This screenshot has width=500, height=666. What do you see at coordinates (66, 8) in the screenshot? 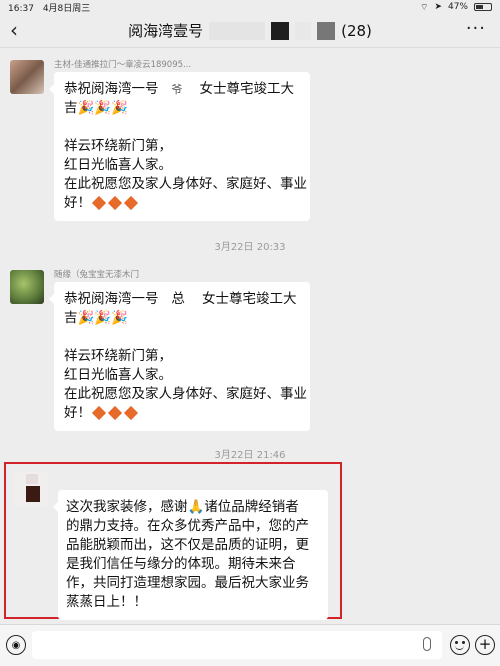
I see `status-date: 4月8日周三` at bounding box center [66, 8].